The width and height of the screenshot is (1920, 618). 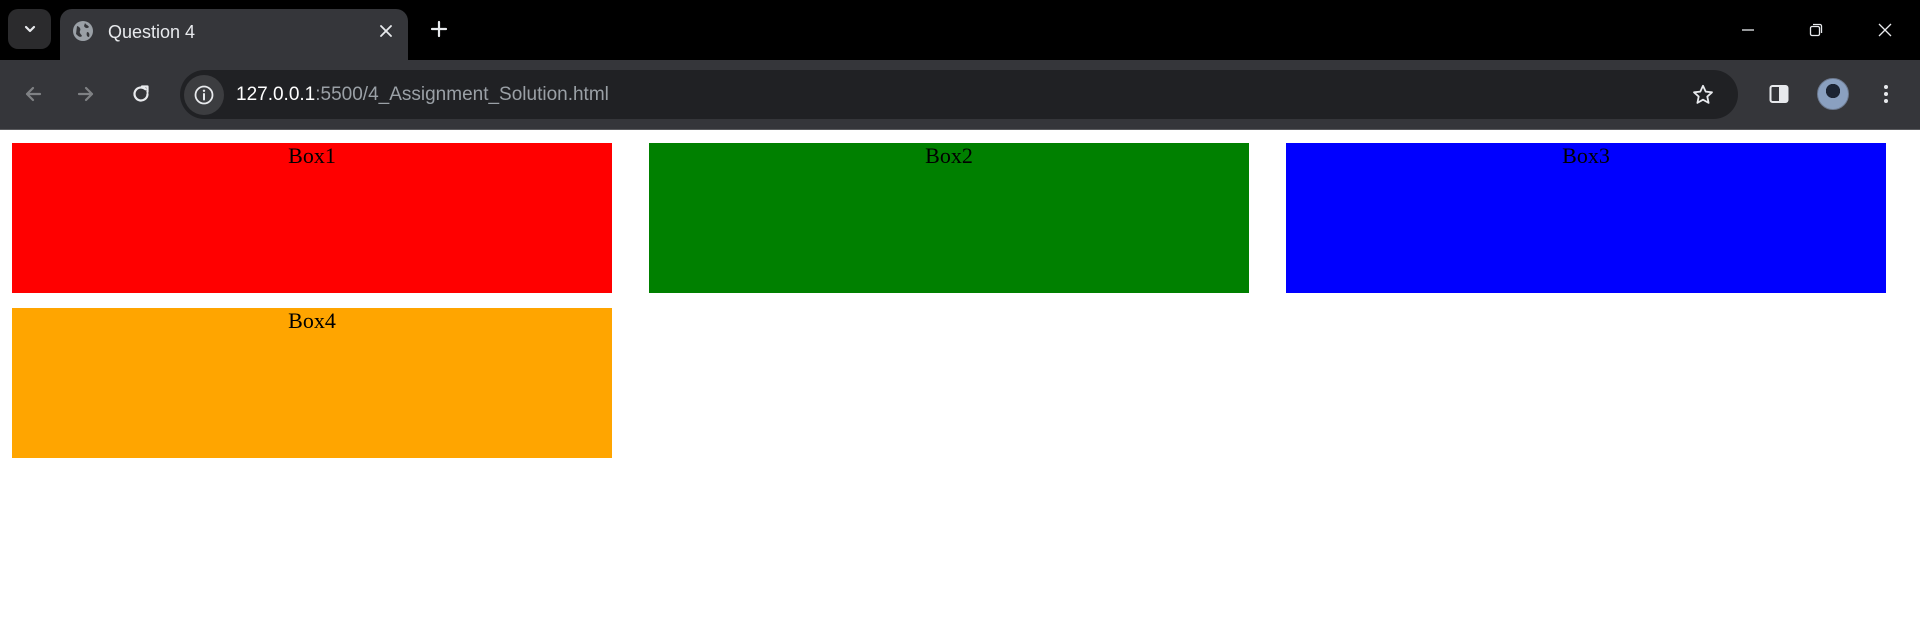 I want to click on reload-button, so click(x=141, y=94).